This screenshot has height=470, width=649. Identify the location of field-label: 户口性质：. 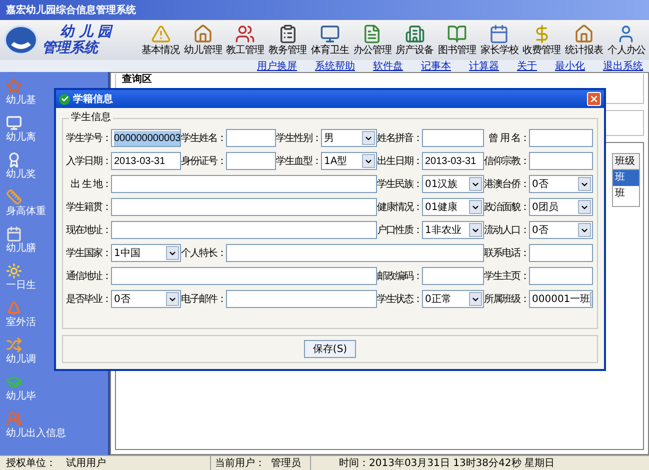
(399, 231).